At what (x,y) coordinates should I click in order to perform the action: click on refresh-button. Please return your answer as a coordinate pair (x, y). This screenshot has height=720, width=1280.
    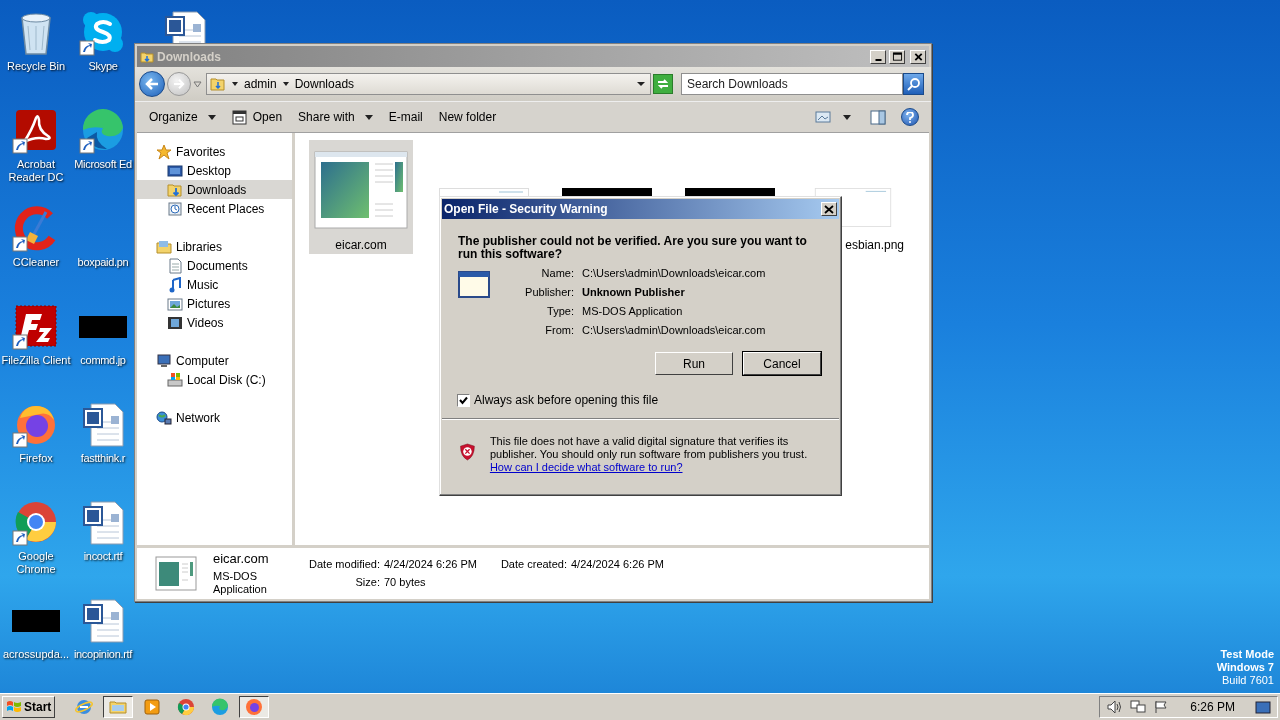
    Looking at the image, I should click on (663, 84).